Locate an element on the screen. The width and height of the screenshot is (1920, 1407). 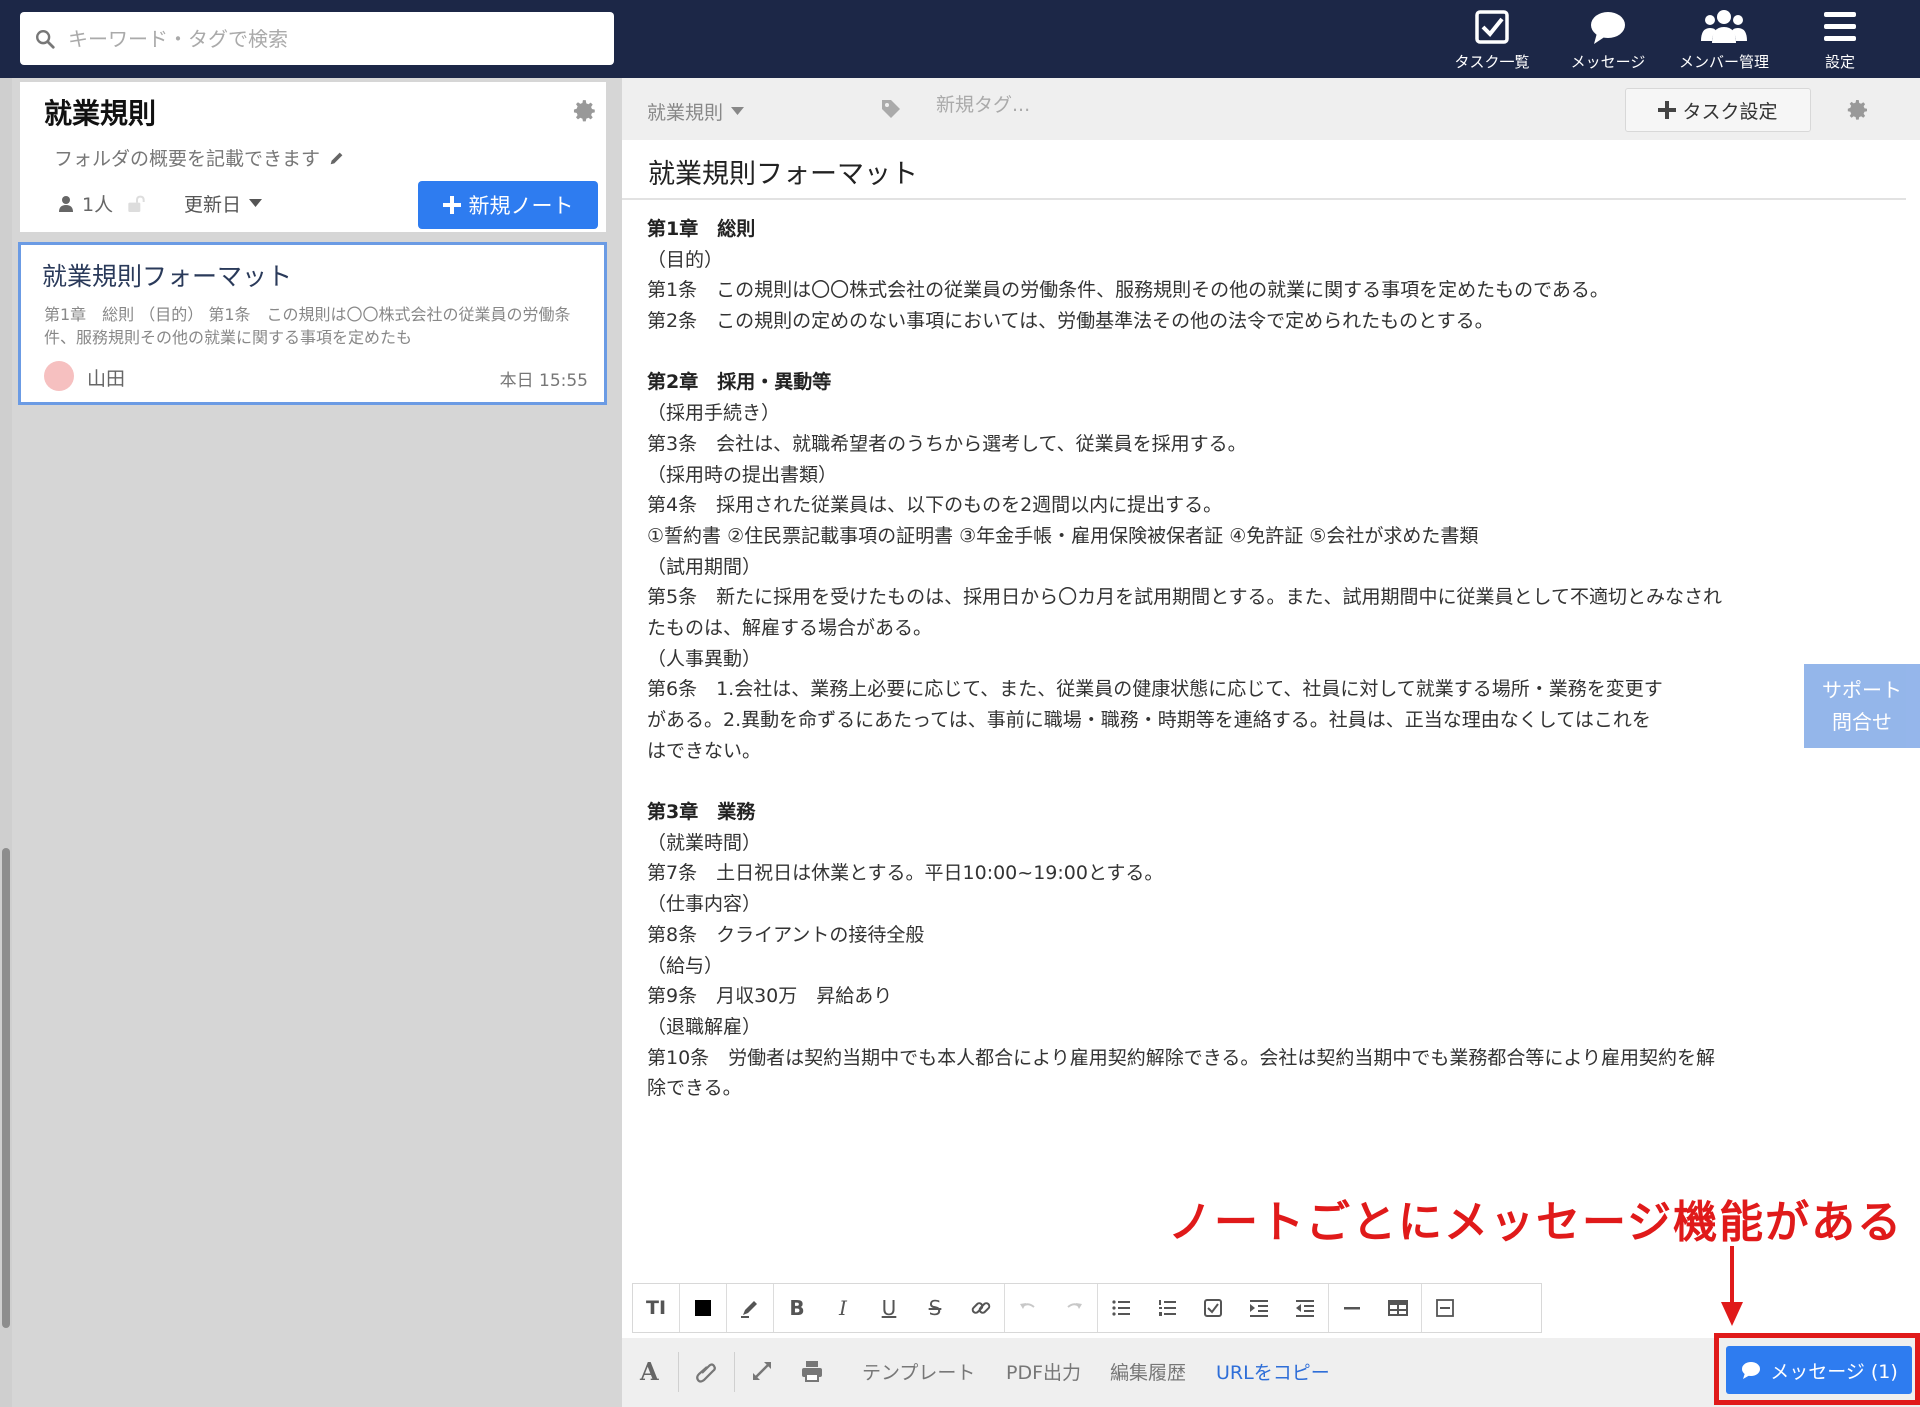
redo-button is located at coordinates (1074, 1308).